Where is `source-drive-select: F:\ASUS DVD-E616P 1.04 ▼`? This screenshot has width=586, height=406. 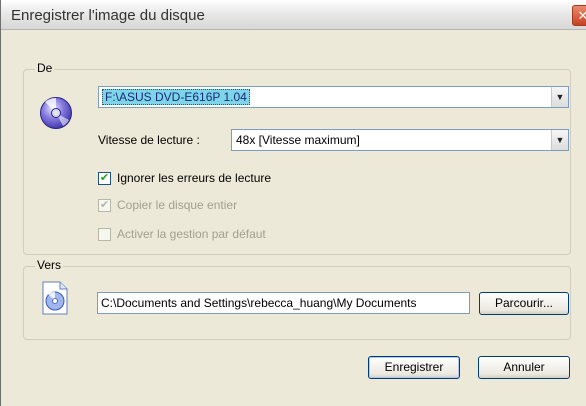 source-drive-select: F:\ASUS DVD-E616P 1.04 ▼ is located at coordinates (333, 97).